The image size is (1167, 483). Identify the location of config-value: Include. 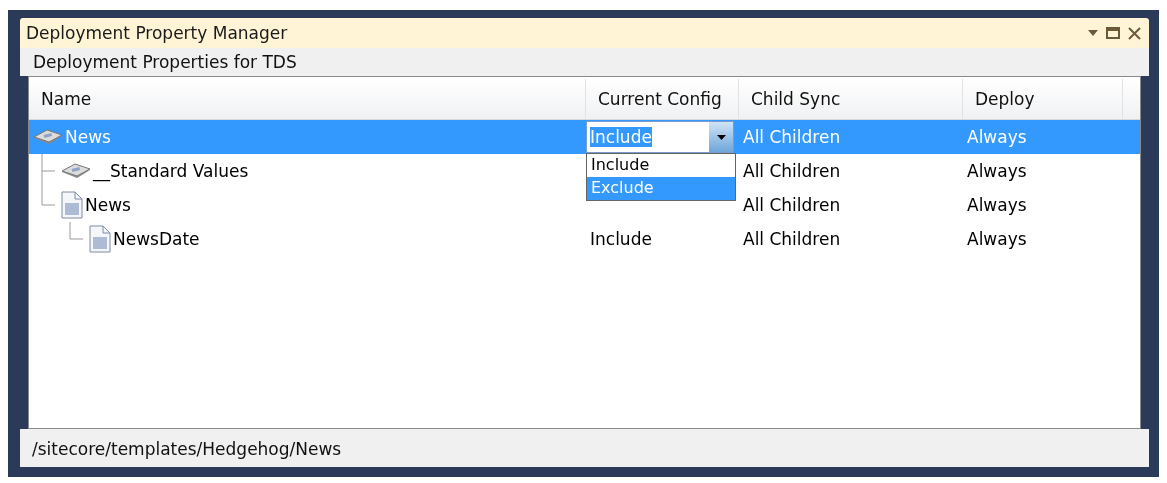
(621, 239).